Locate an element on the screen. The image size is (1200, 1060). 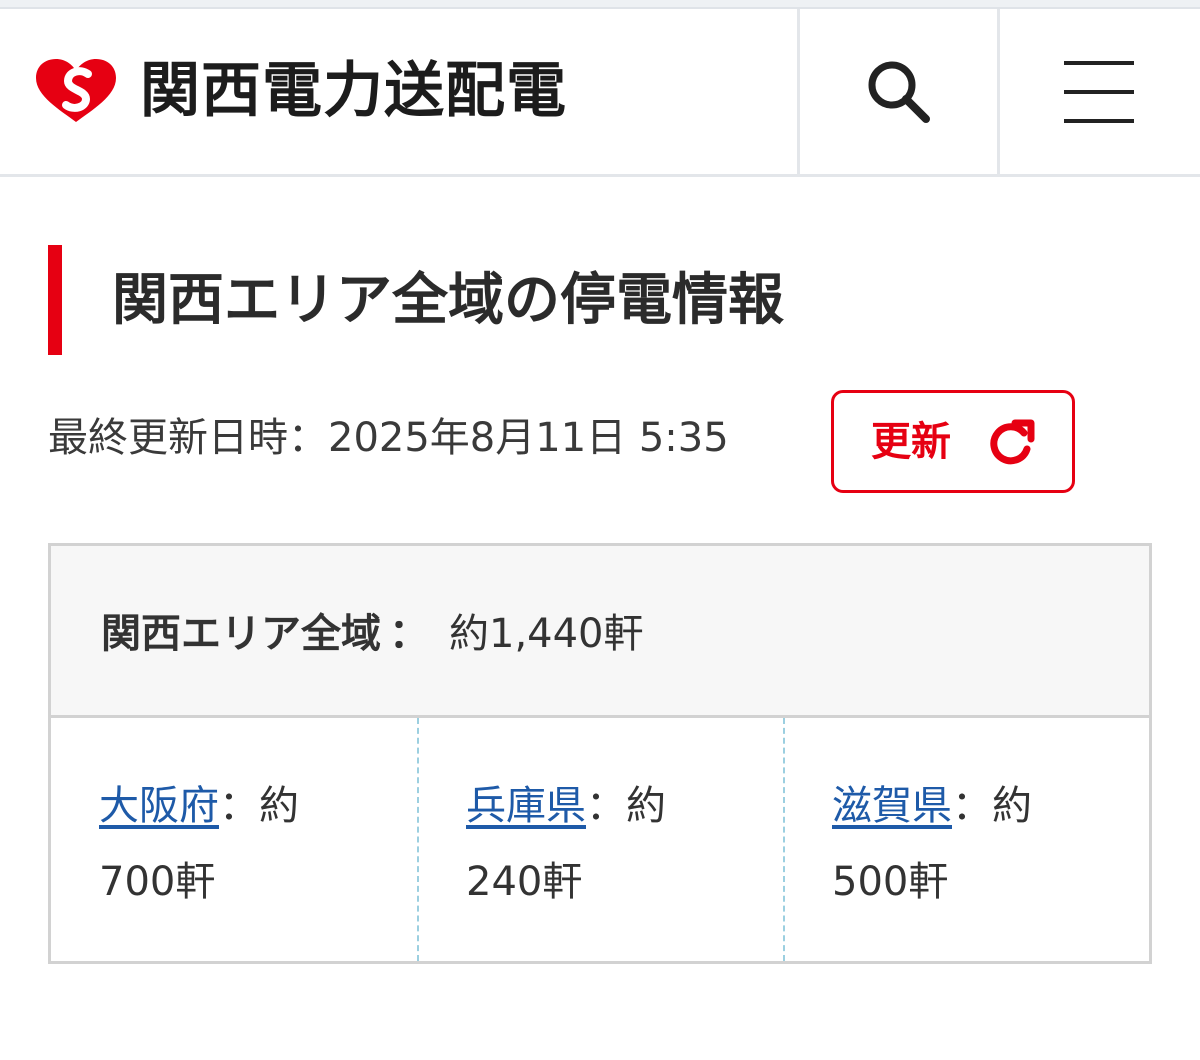
prefecture-count: 700軒 is located at coordinates (157, 882).